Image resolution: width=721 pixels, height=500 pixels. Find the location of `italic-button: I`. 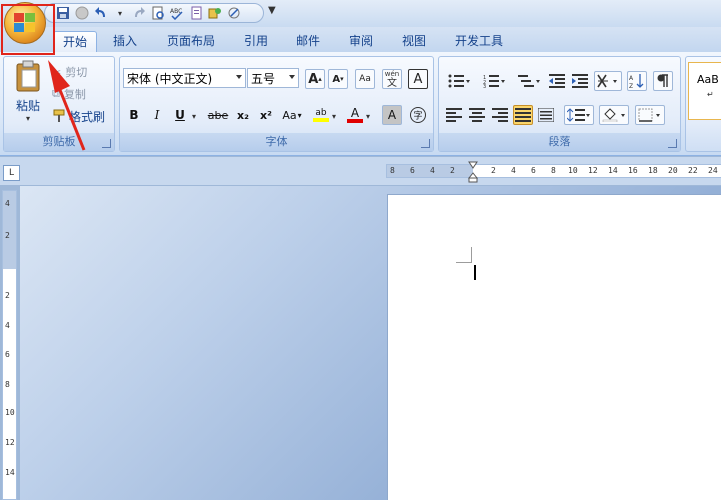

italic-button: I is located at coordinates (157, 115).